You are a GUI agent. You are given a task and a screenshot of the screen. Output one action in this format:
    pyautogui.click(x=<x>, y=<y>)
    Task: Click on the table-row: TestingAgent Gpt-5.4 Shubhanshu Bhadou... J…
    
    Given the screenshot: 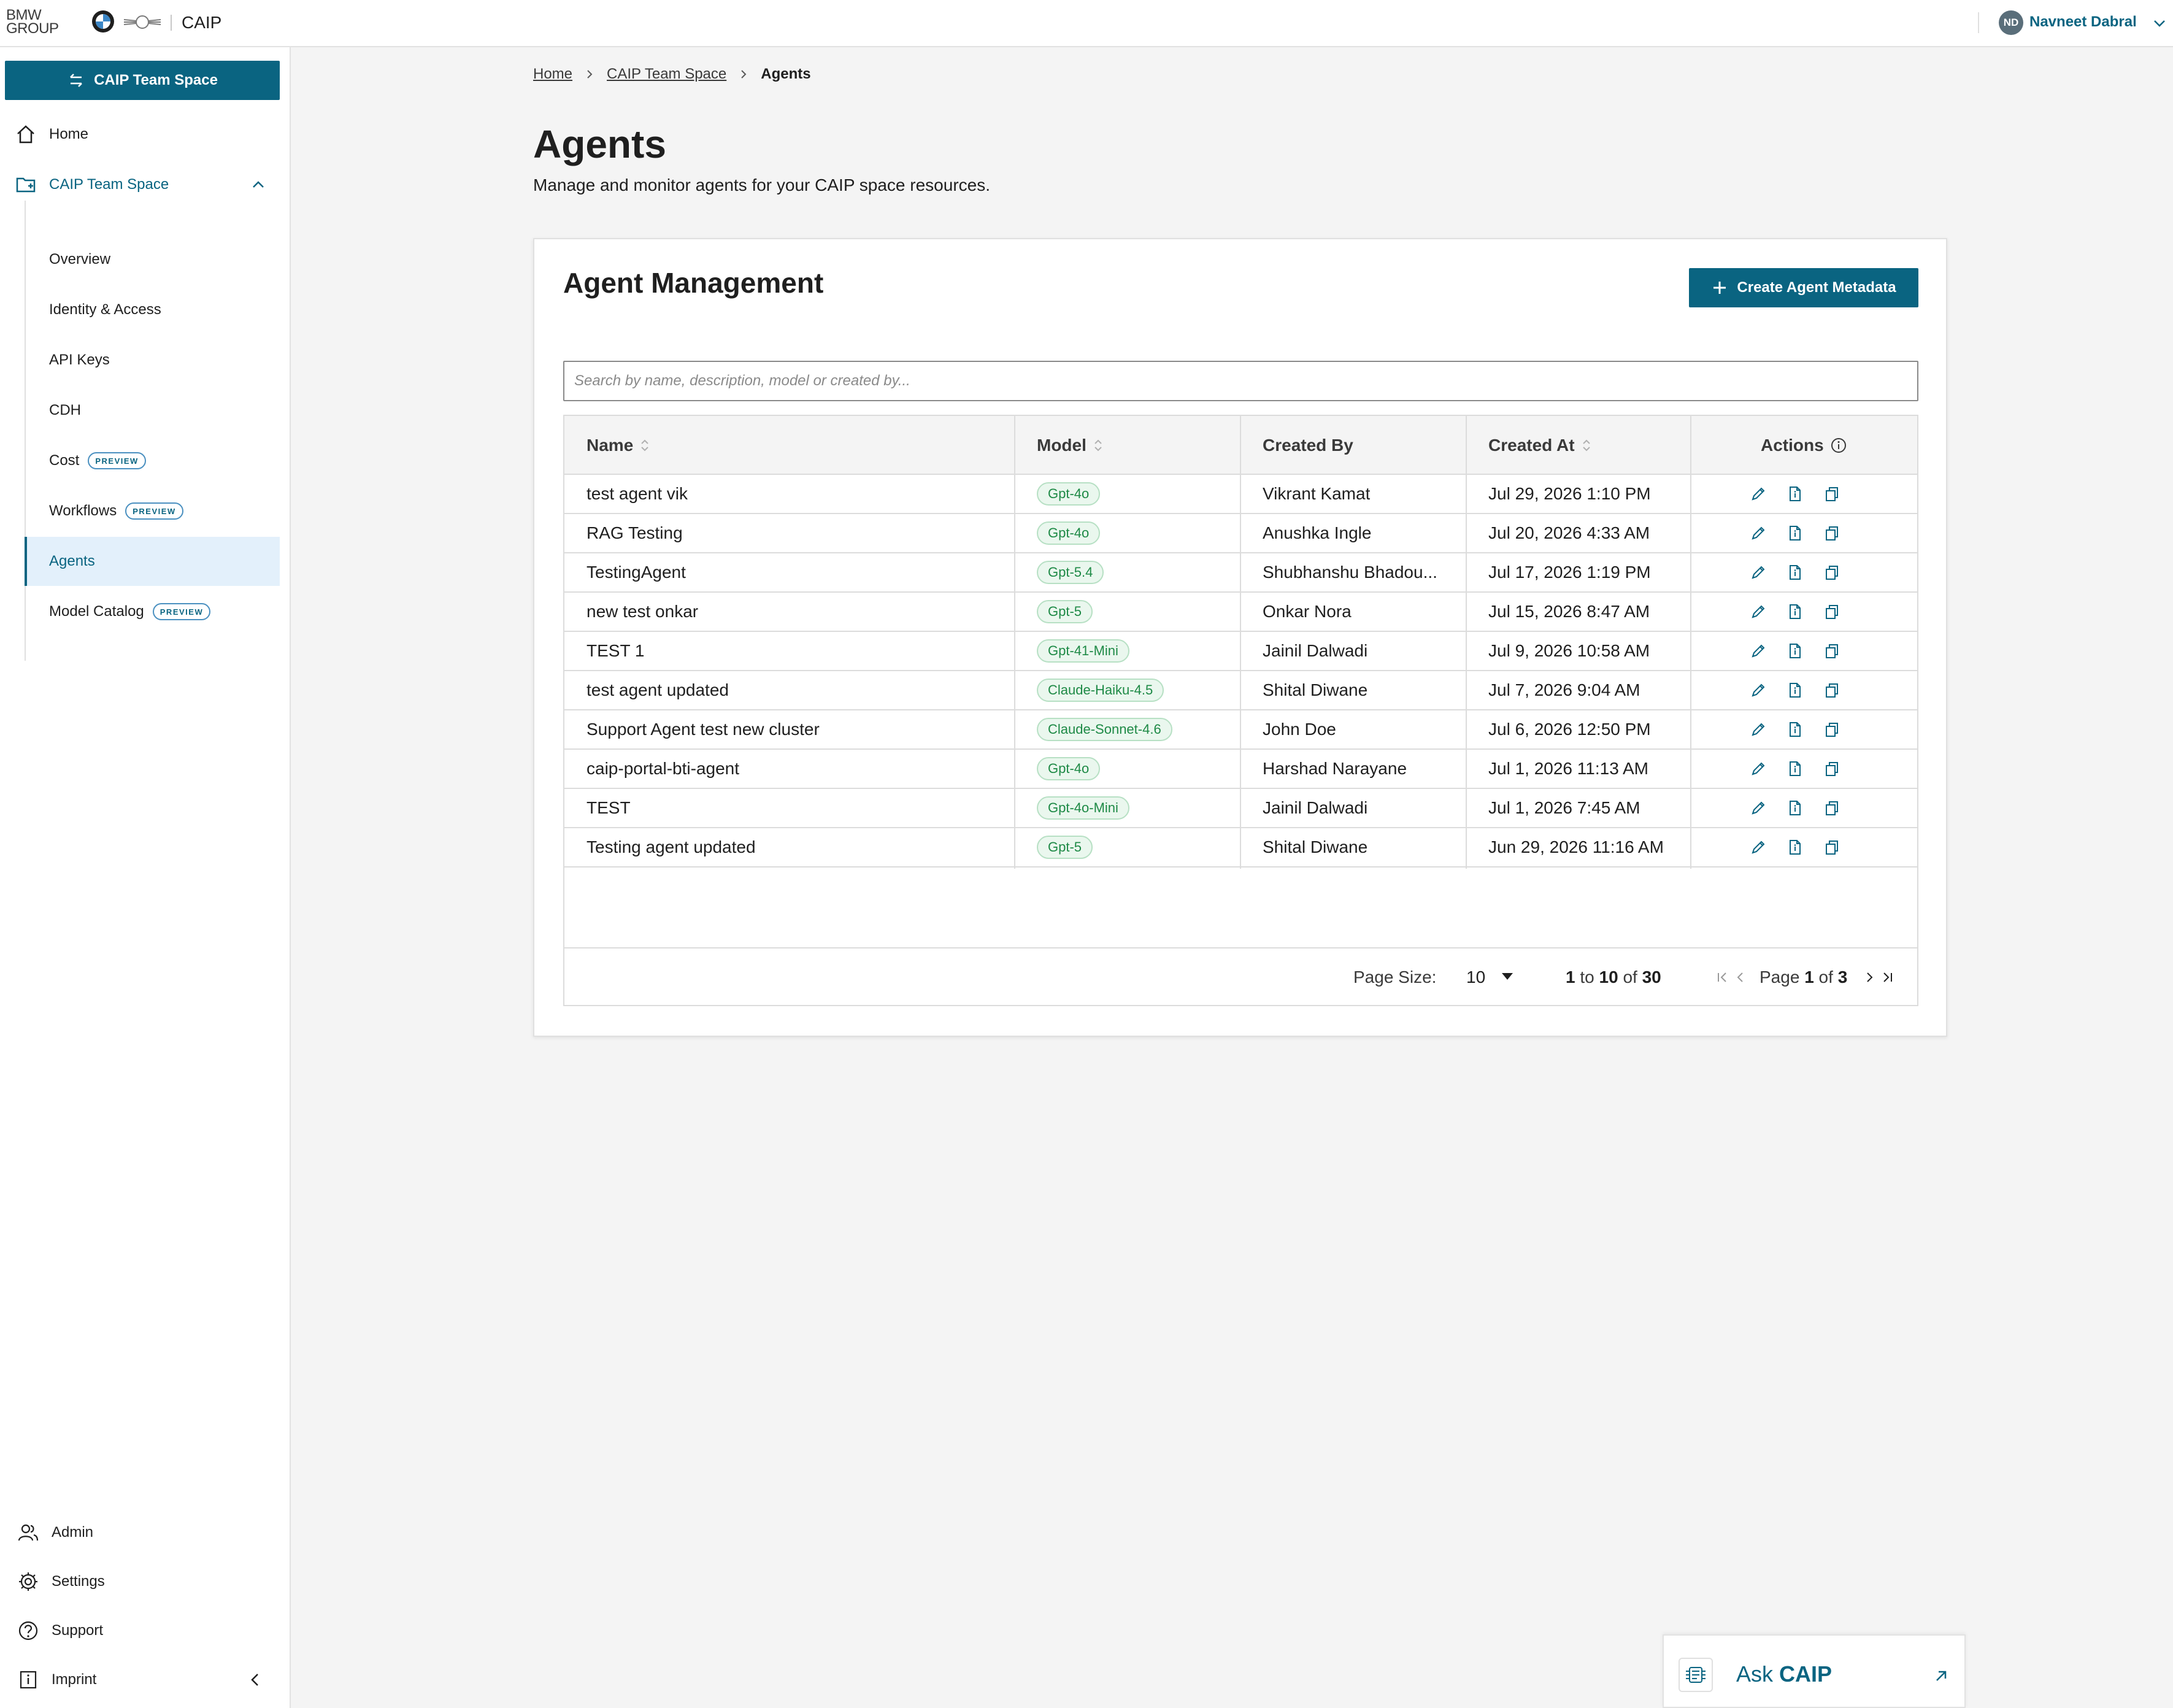 What is the action you would take?
    pyautogui.click(x=1241, y=573)
    